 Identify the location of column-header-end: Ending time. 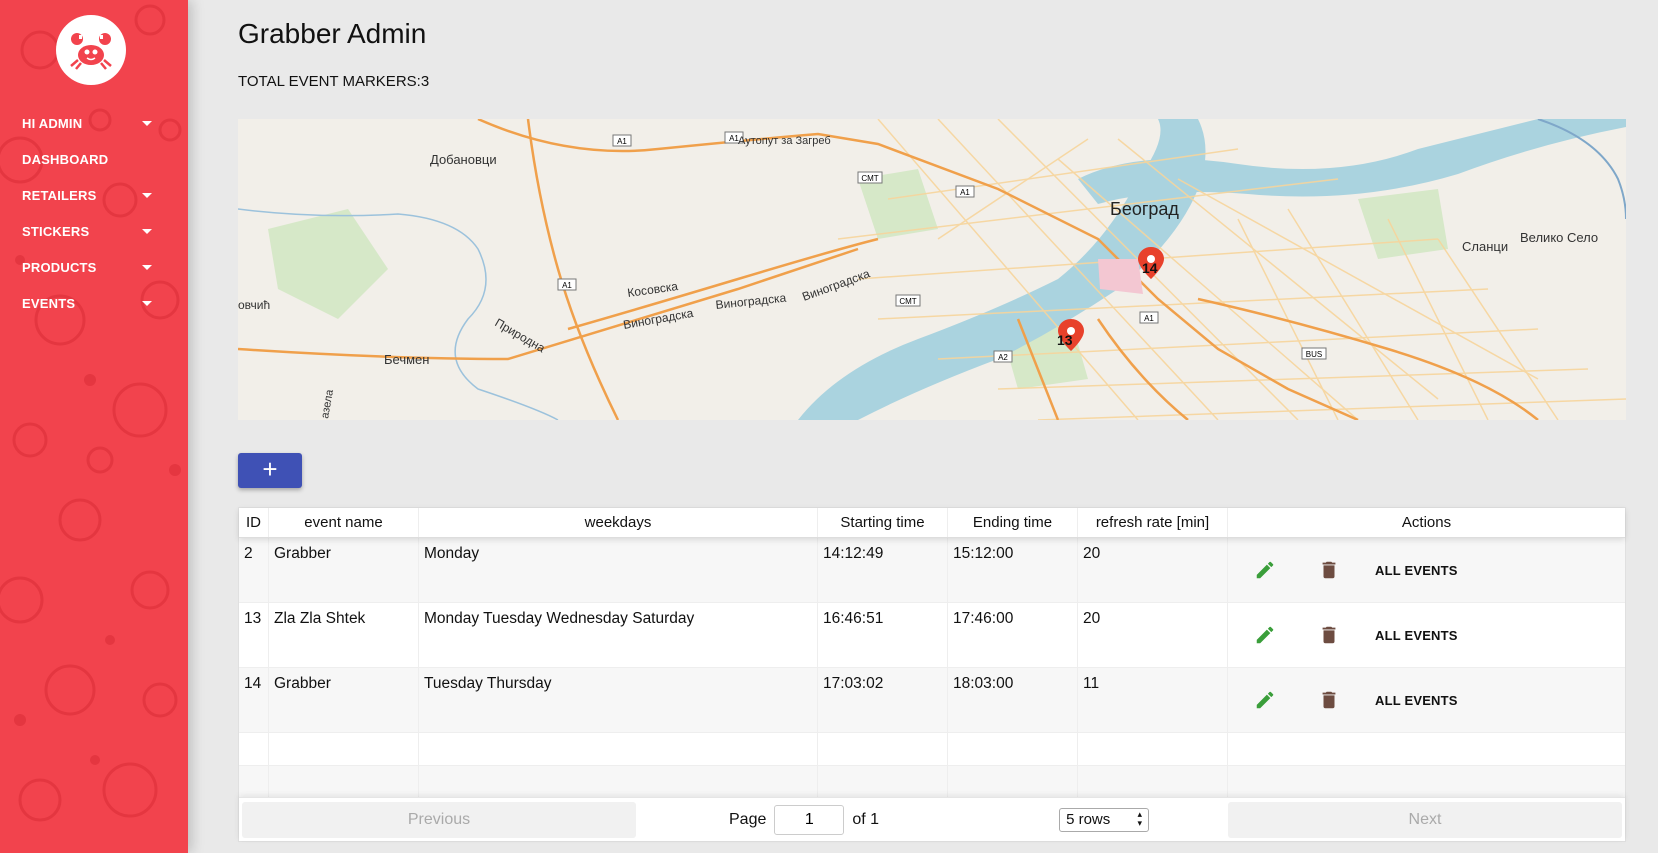
(1013, 522).